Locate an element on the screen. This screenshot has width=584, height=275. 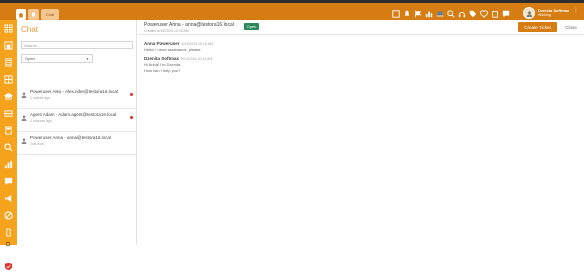
status-filter-value: Open is located at coordinates (30, 58).